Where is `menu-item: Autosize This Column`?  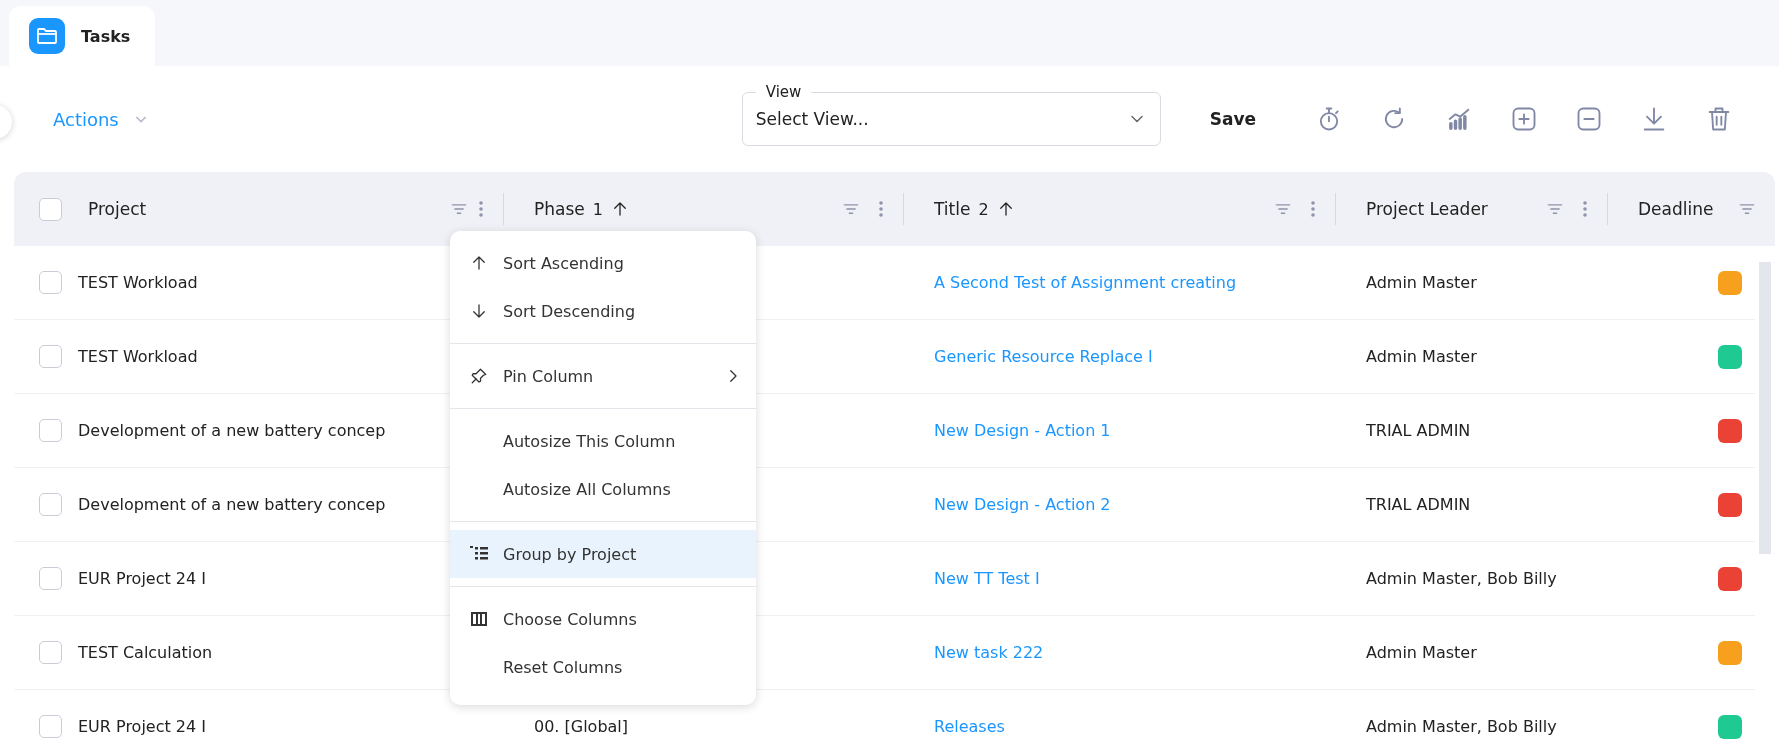
menu-item: Autosize This Column is located at coordinates (603, 441).